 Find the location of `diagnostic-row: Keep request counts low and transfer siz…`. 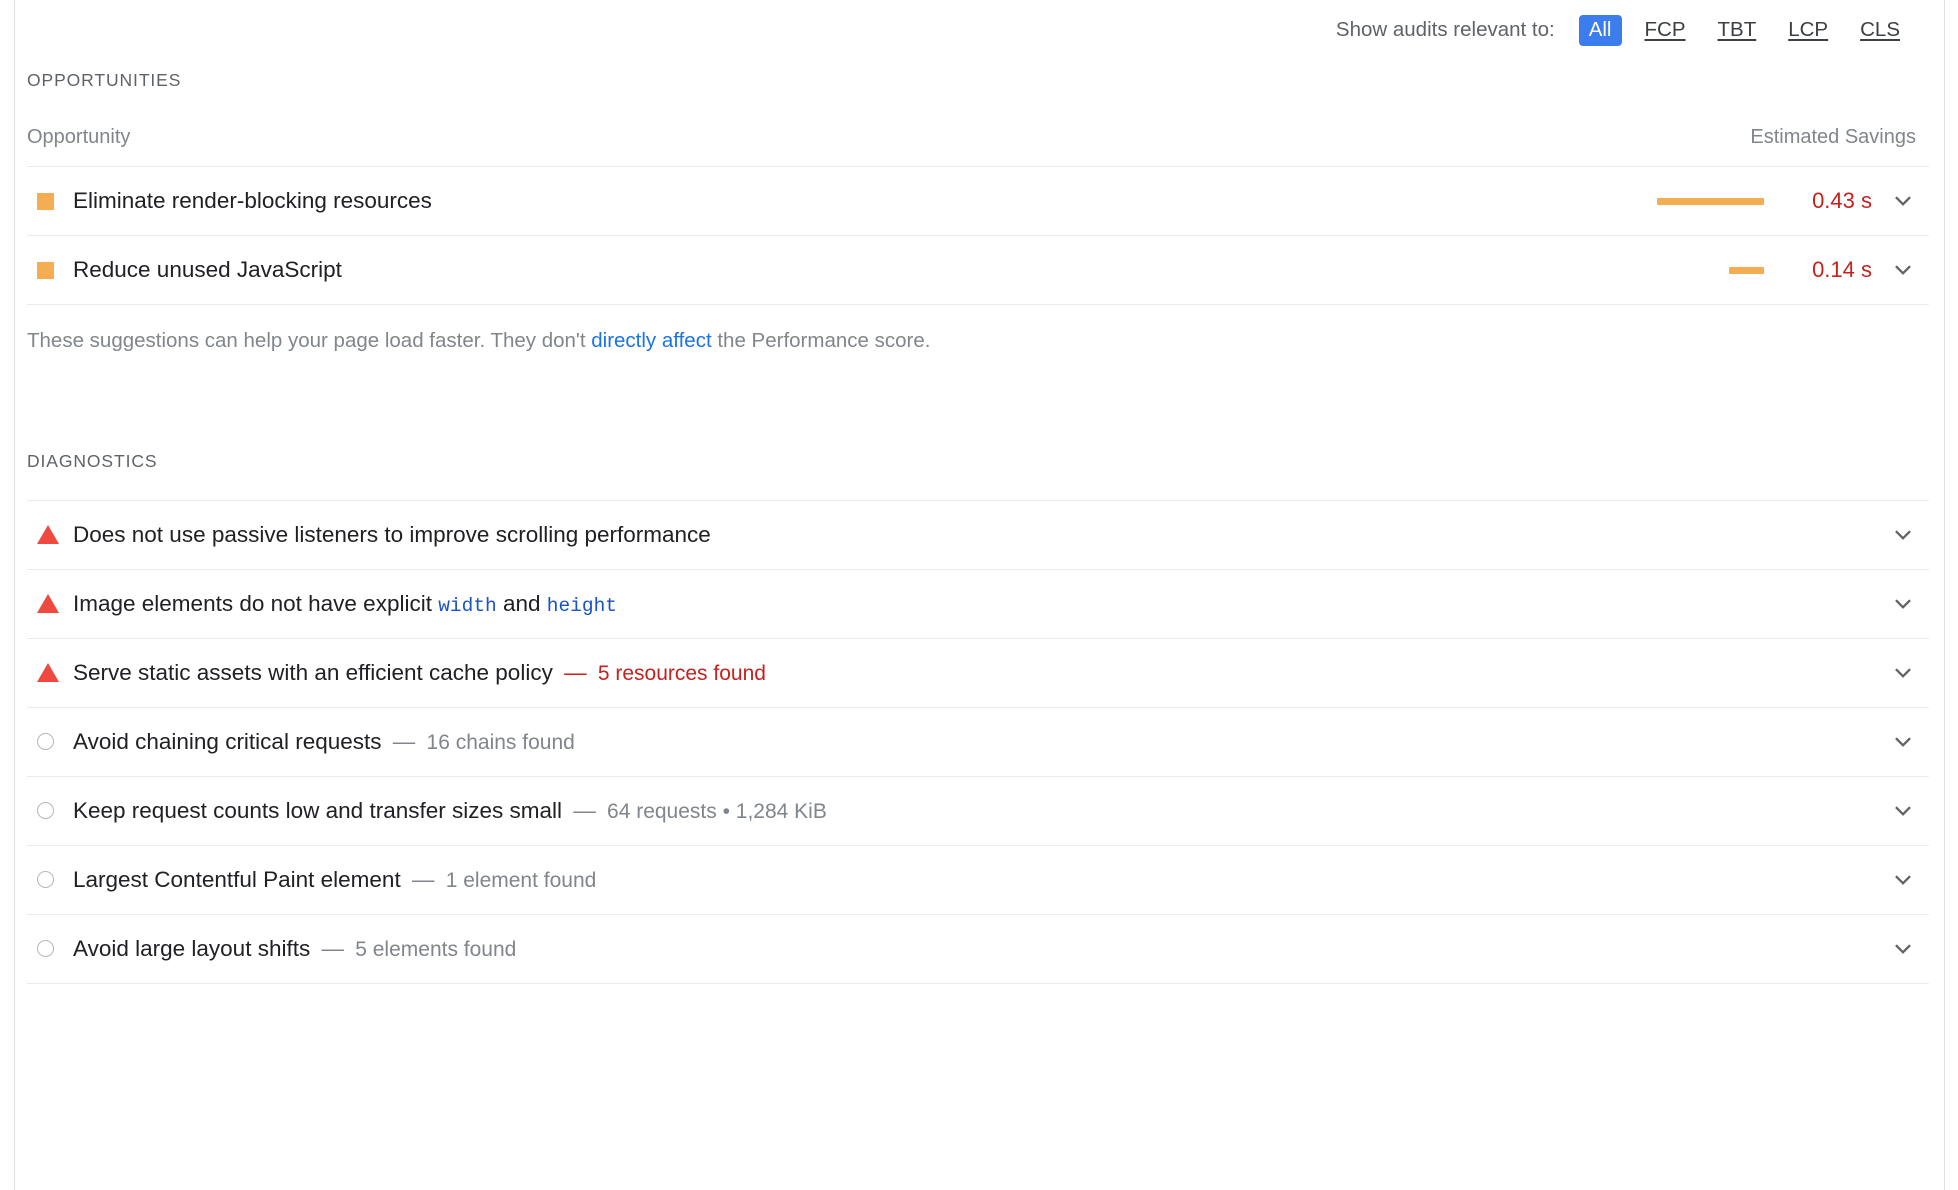

diagnostic-row: Keep request counts low and transfer siz… is located at coordinates (979, 811).